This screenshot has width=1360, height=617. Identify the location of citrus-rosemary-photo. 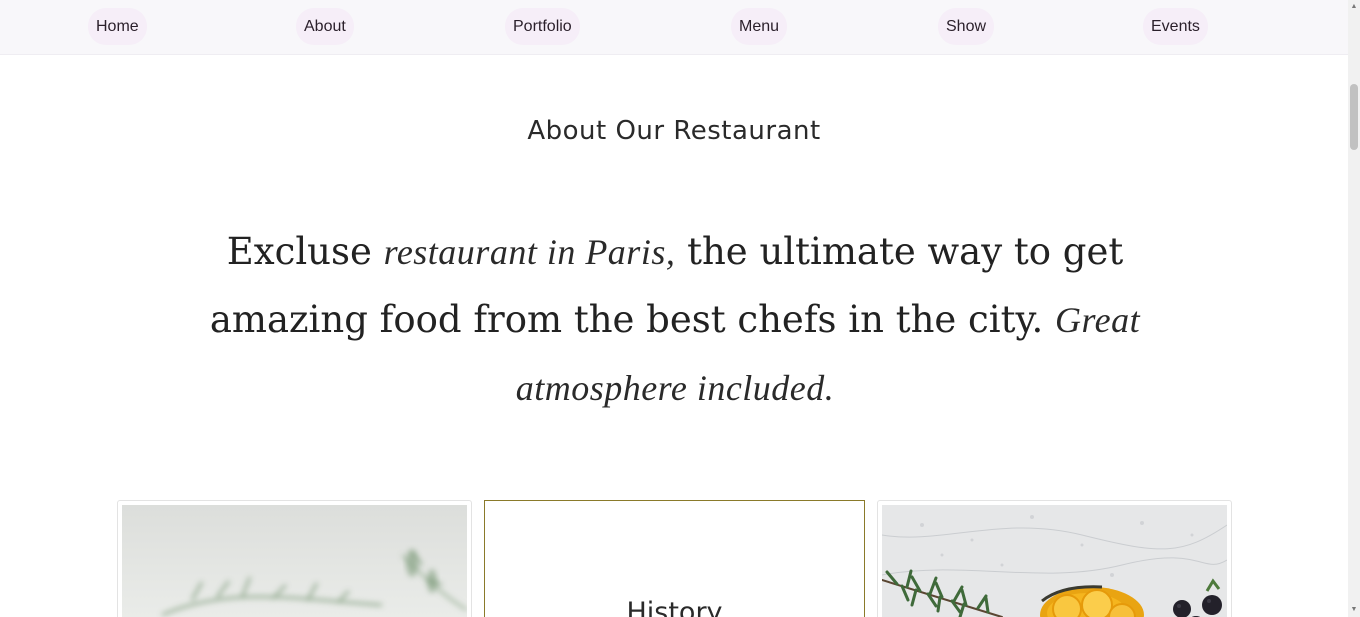
(1054, 561).